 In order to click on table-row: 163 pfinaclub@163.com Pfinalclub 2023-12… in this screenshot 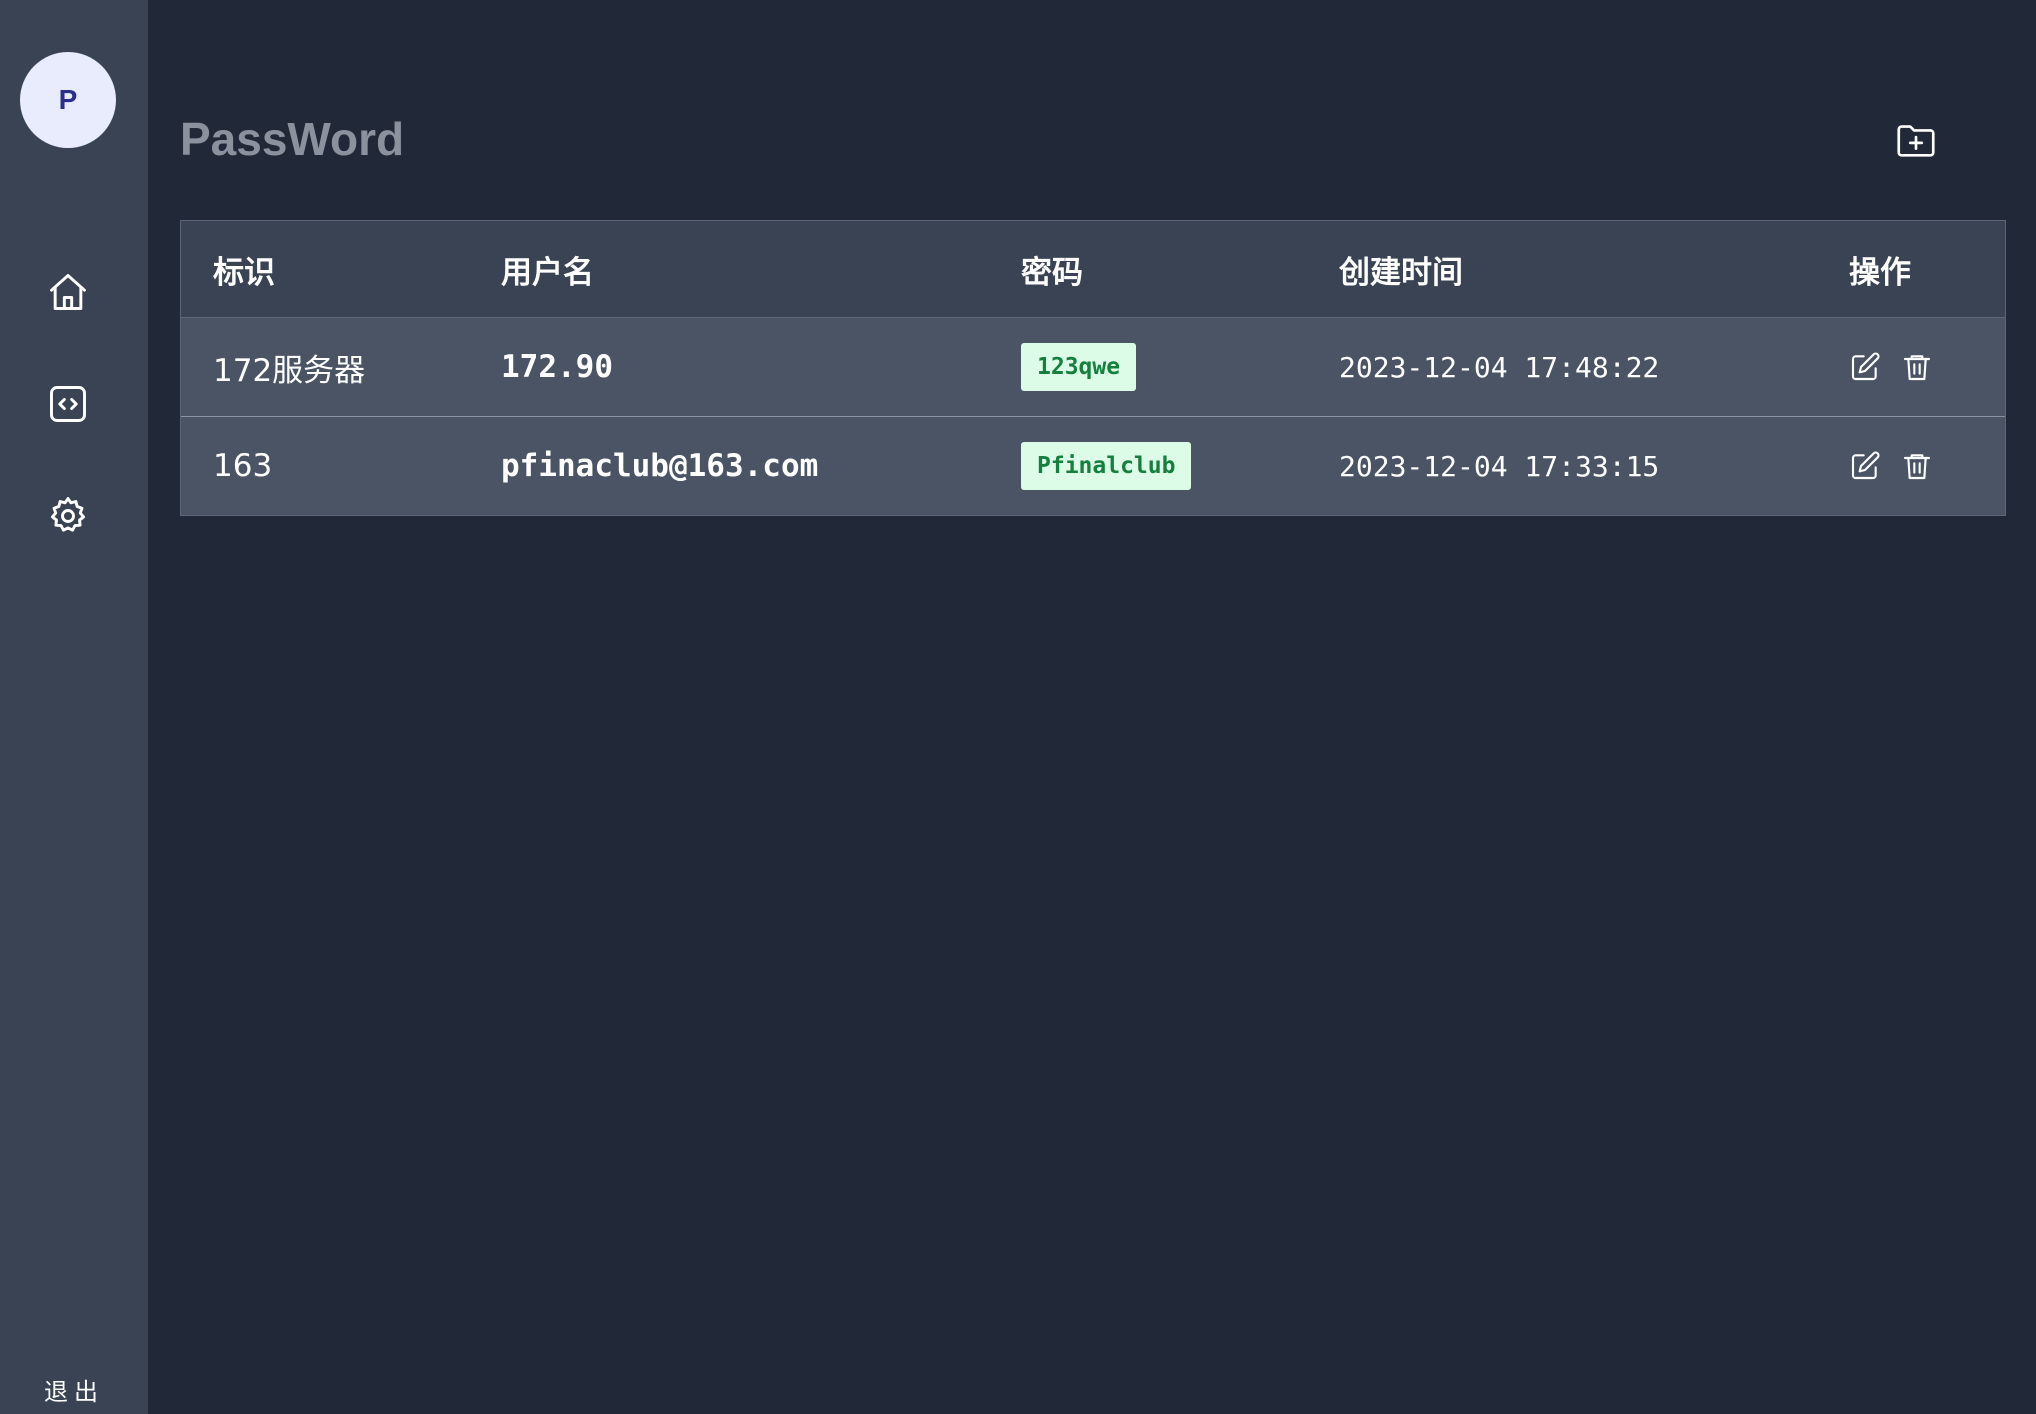, I will do `click(1093, 466)`.